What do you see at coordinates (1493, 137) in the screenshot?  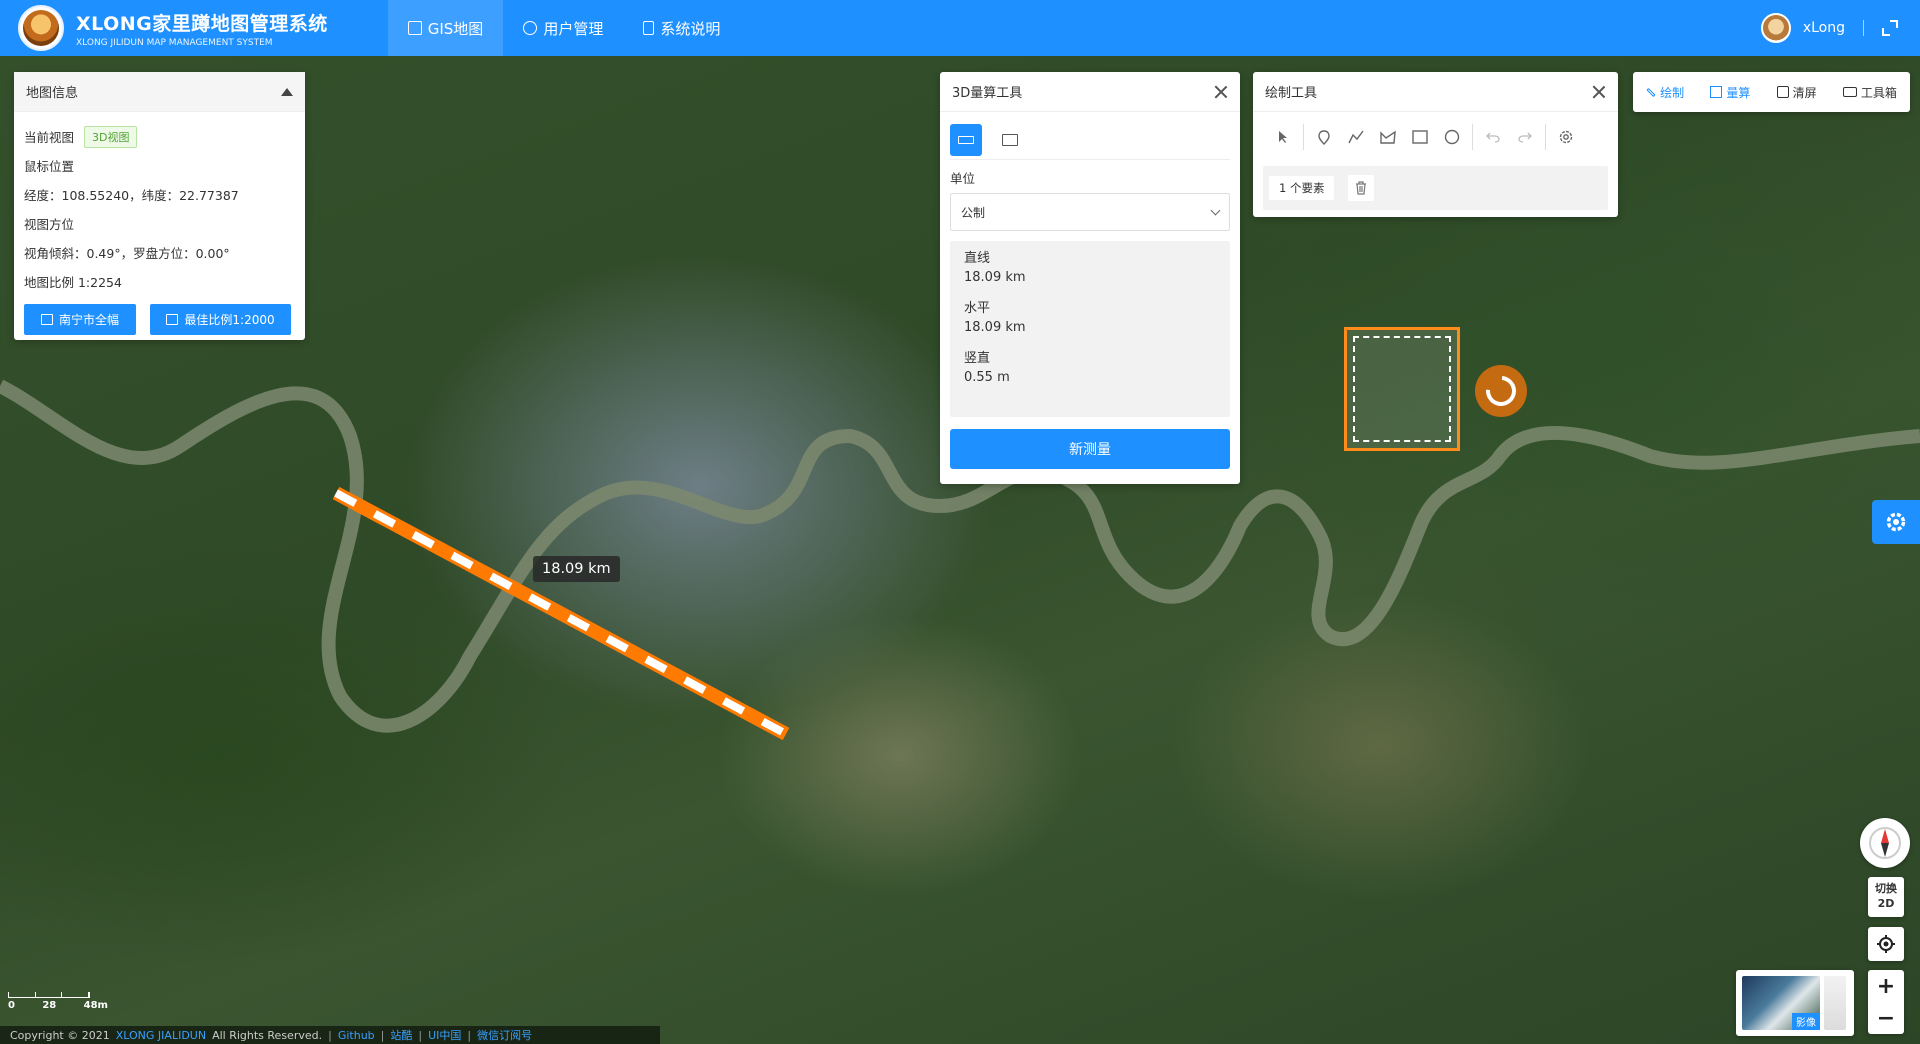 I see `undo-icon` at bounding box center [1493, 137].